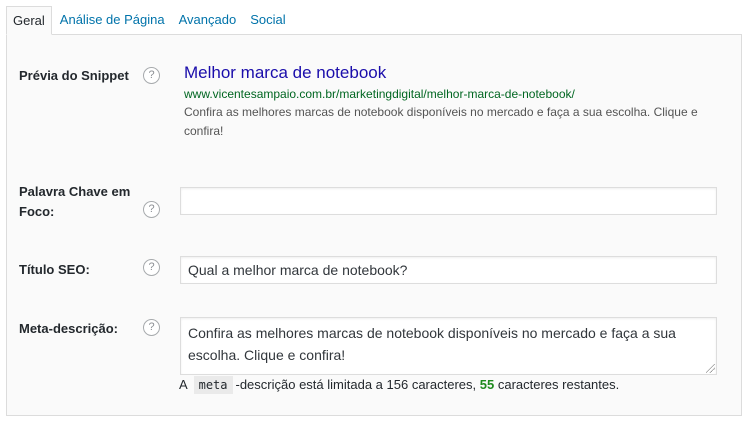 The width and height of the screenshot is (748, 422). I want to click on tab-bar: Geral Análise de Página Avançado Social, so click(149, 20).